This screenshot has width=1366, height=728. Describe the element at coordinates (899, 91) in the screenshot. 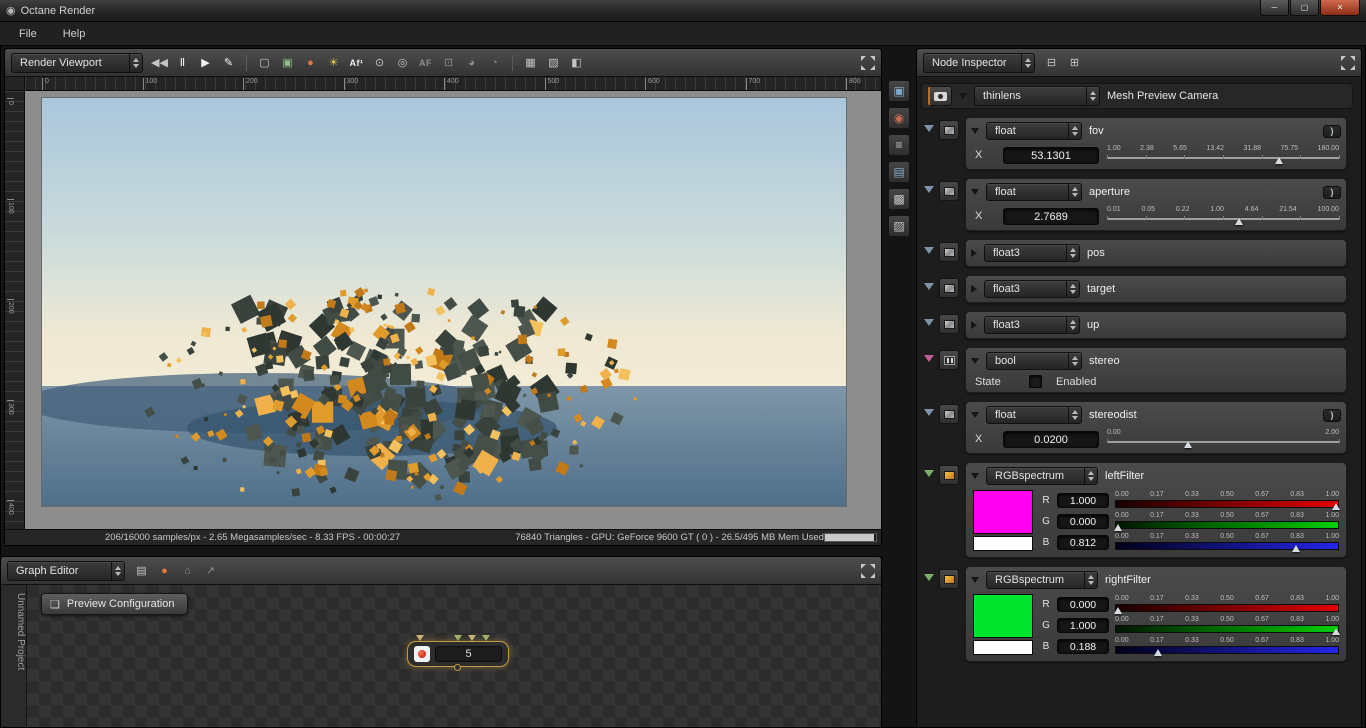

I see `render-viewport-tab-icon: ▣` at that location.